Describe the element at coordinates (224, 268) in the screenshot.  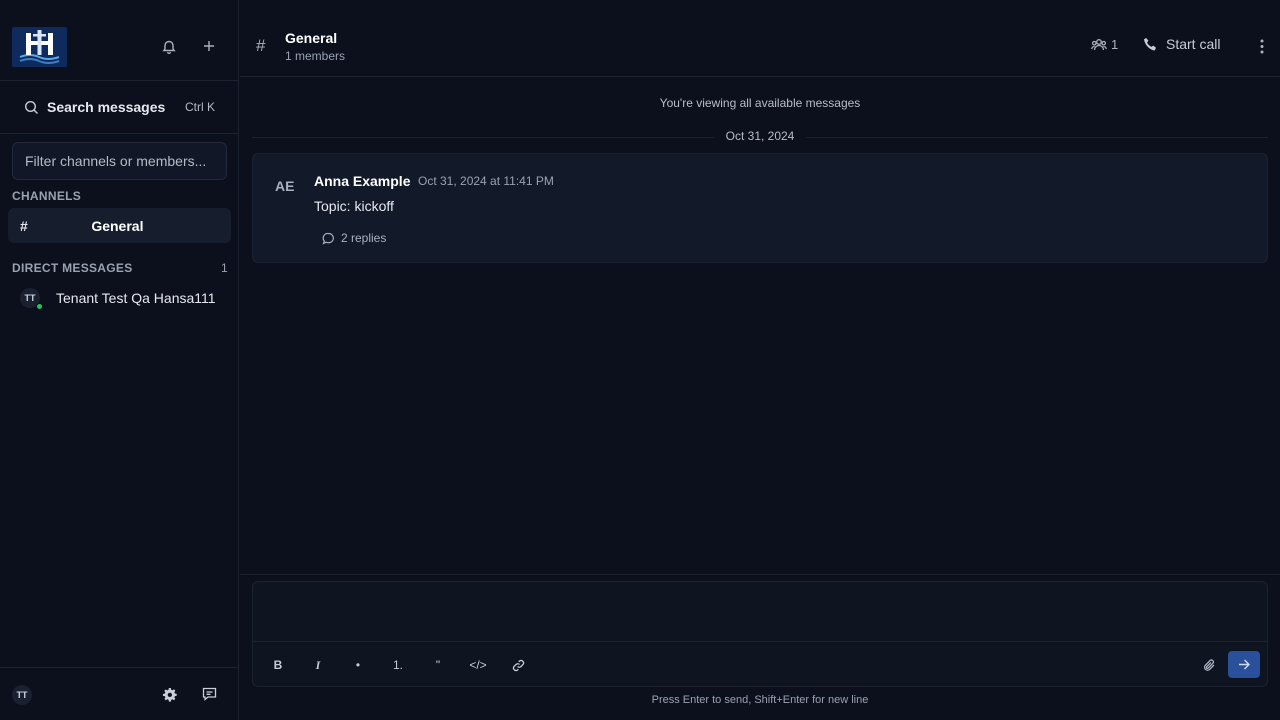
I see `direct-messages-count: 1` at that location.